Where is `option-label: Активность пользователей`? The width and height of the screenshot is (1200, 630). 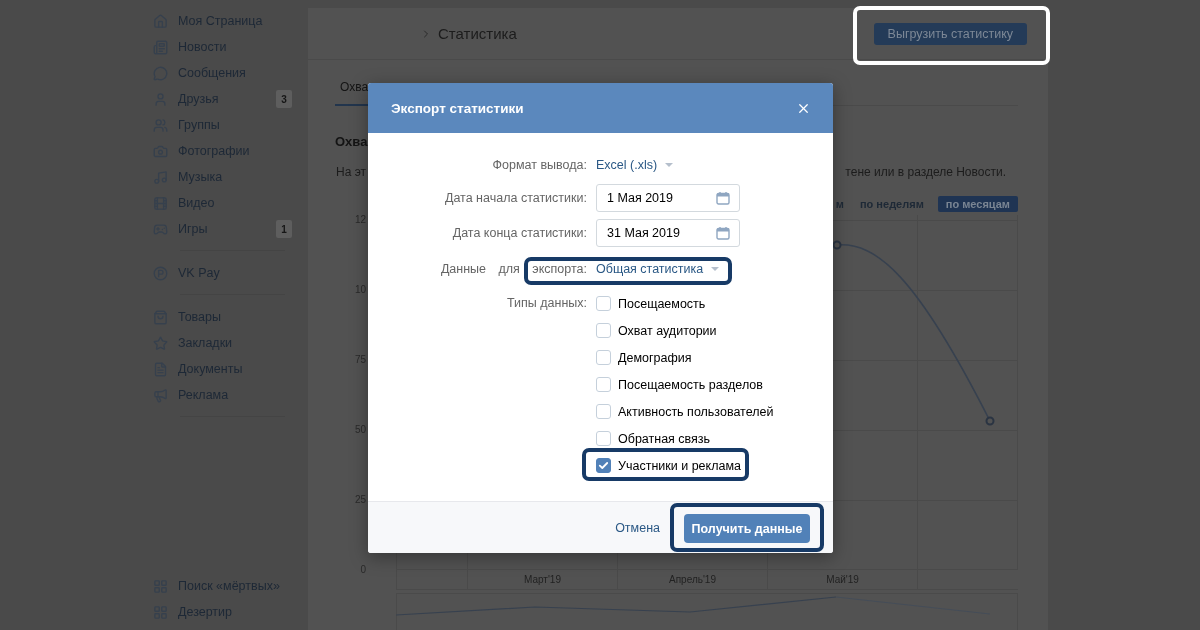 option-label: Активность пользователей is located at coordinates (696, 411).